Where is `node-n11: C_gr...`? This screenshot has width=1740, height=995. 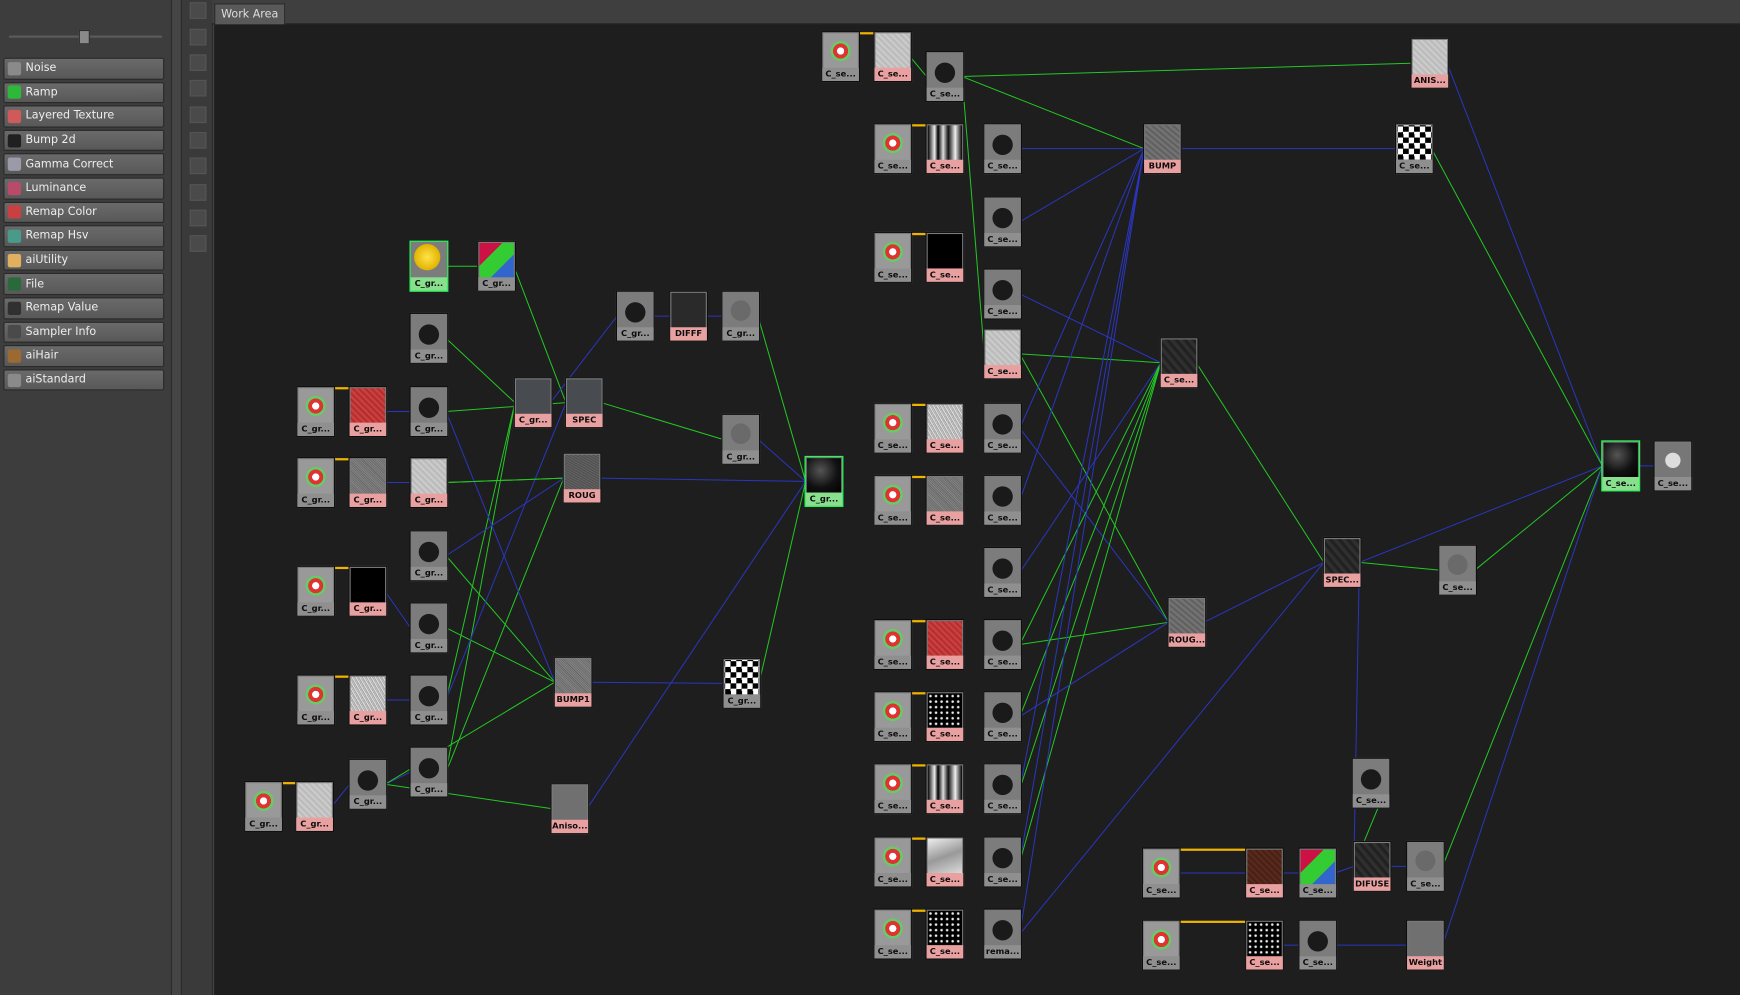 node-n11: C_gr... is located at coordinates (316, 591).